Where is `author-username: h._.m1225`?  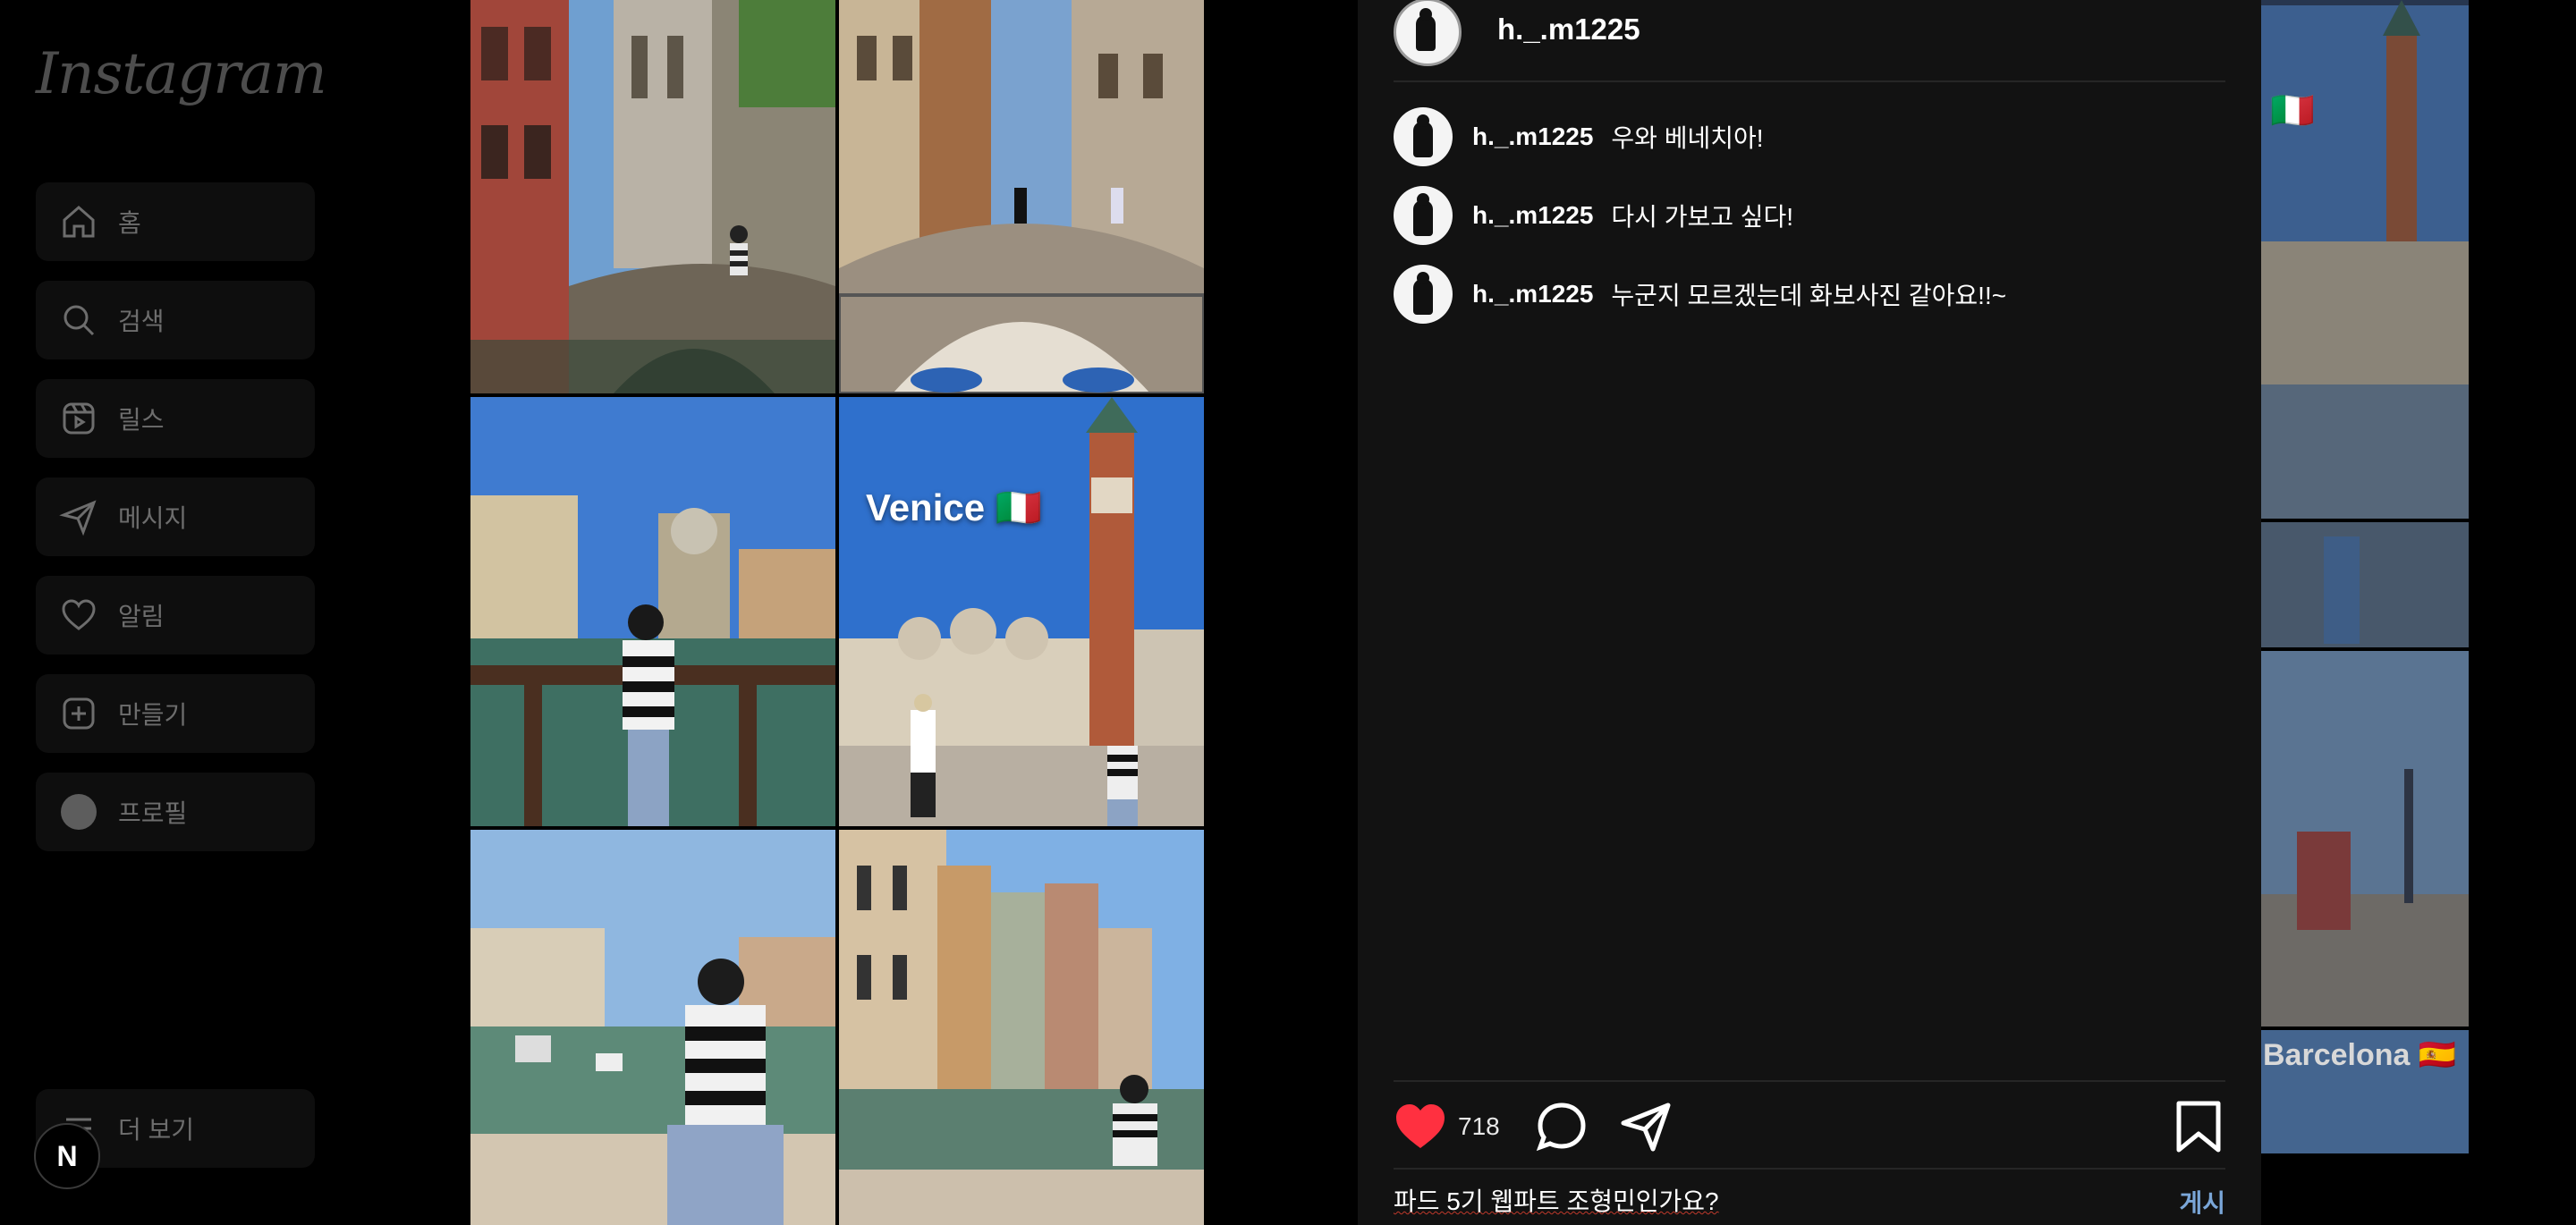 author-username: h._.m1225 is located at coordinates (1568, 29).